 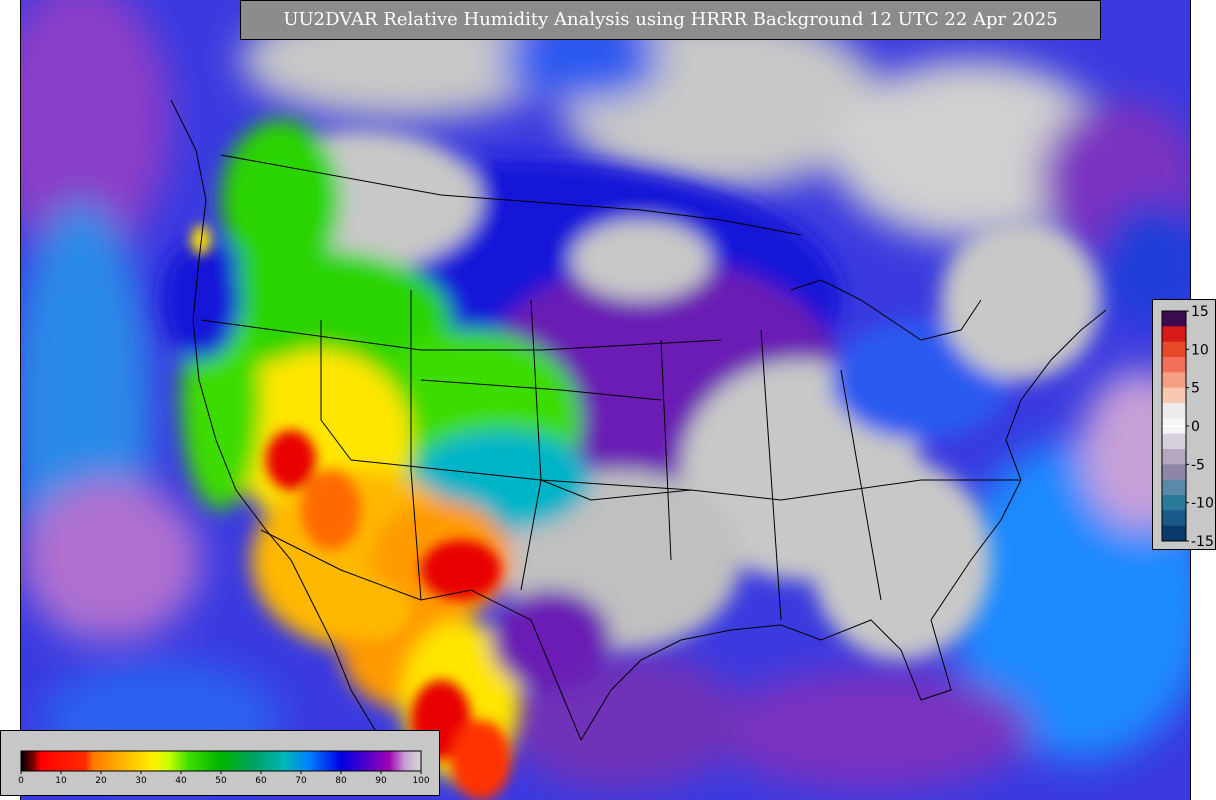 What do you see at coordinates (1198, 465) in the screenshot?
I see `bias-tick-label: -5` at bounding box center [1198, 465].